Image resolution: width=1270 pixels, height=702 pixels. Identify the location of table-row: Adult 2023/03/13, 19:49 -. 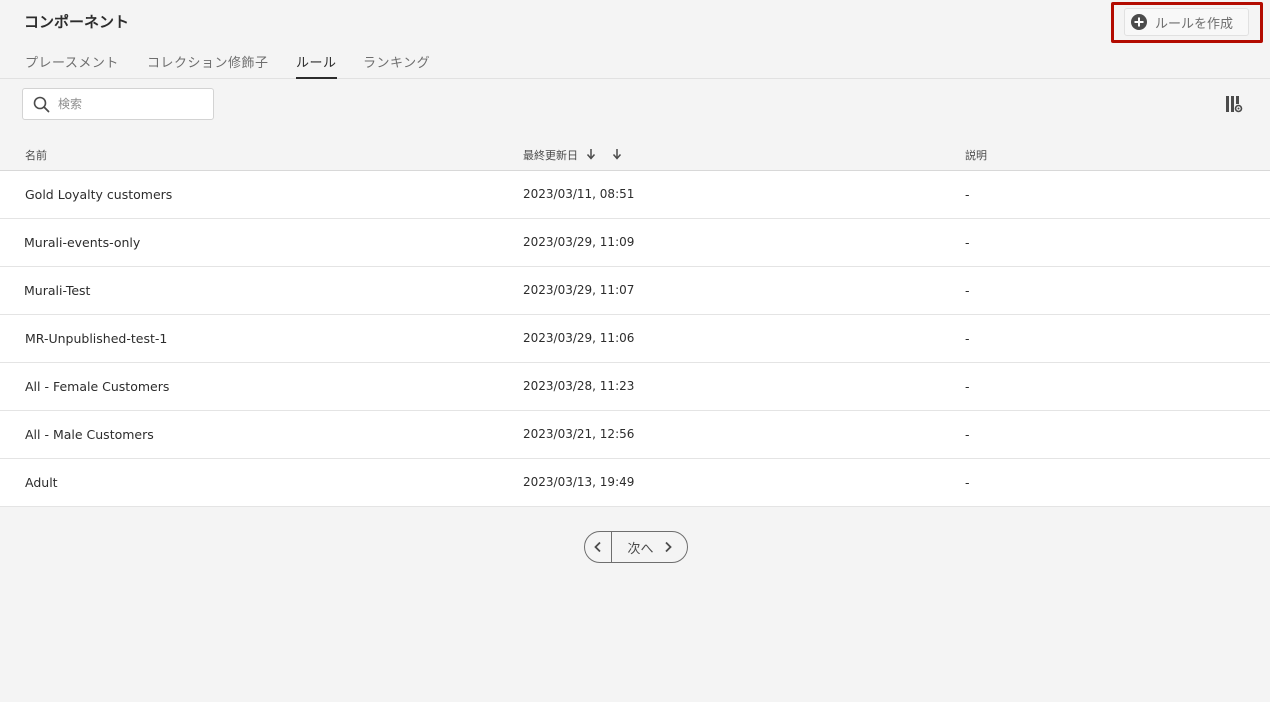
(635, 483).